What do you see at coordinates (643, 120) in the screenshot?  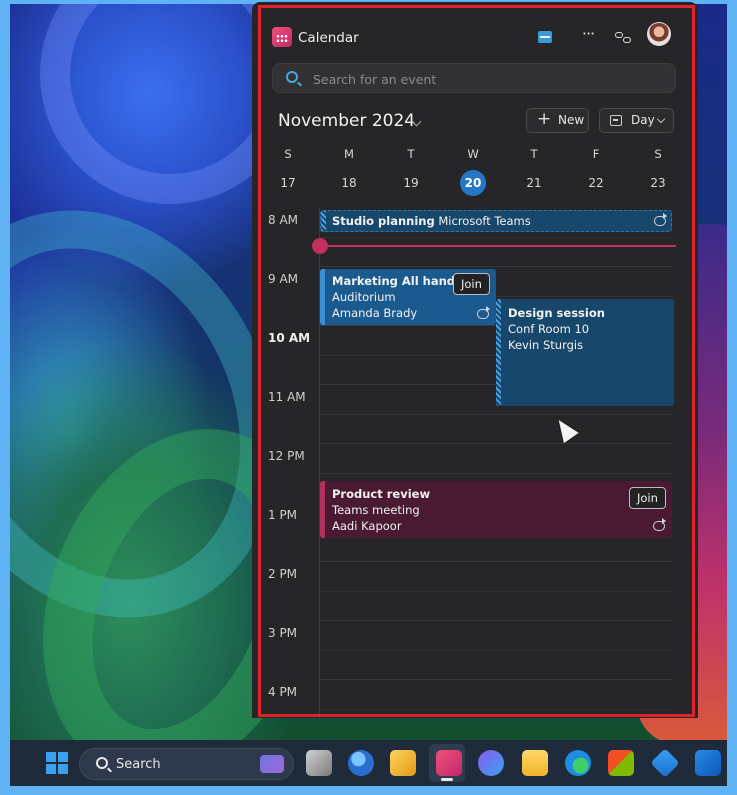 I see `view-button-label: Day` at bounding box center [643, 120].